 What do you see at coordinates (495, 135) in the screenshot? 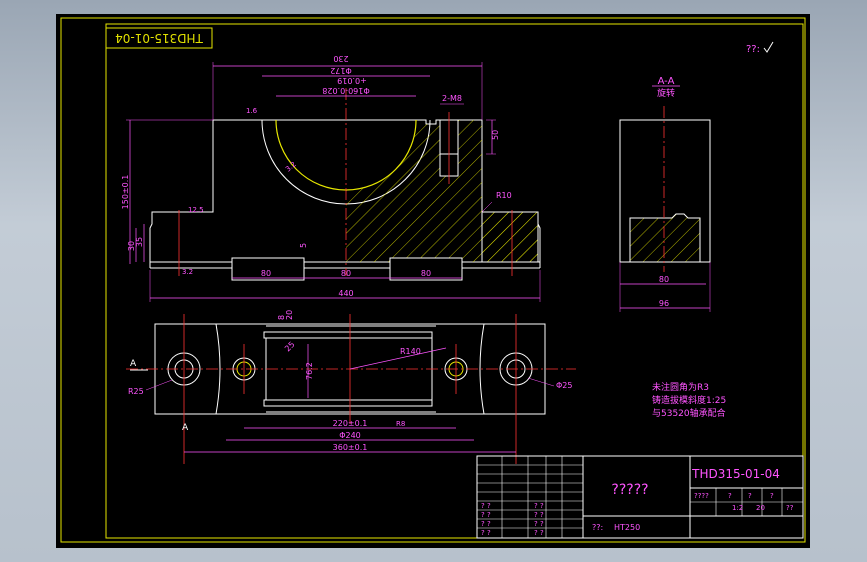
I see `dim-bolt-height: 50` at bounding box center [495, 135].